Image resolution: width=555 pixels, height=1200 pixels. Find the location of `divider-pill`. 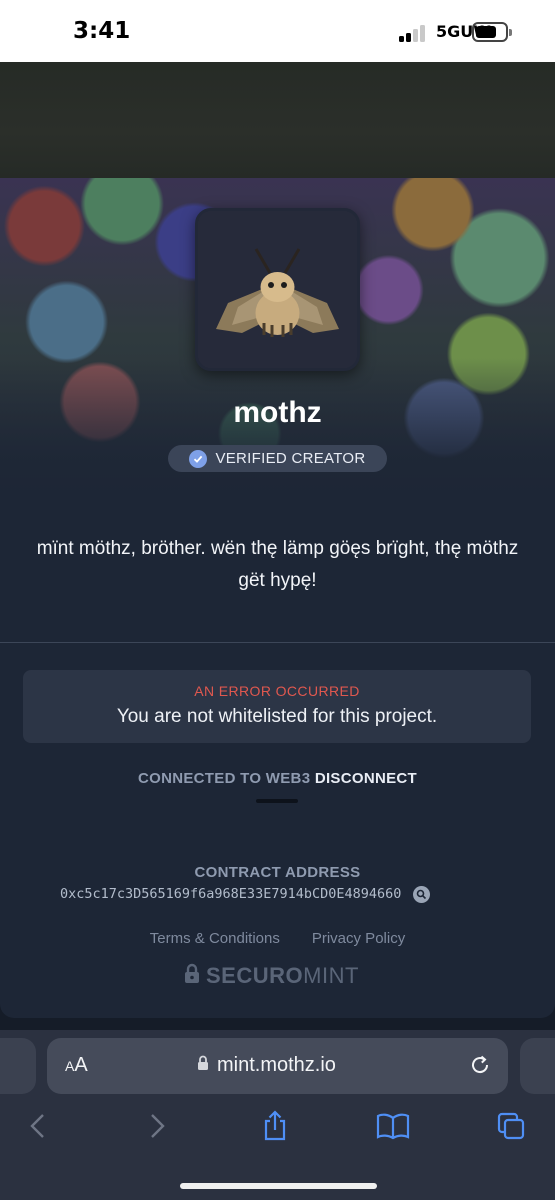

divider-pill is located at coordinates (277, 801).